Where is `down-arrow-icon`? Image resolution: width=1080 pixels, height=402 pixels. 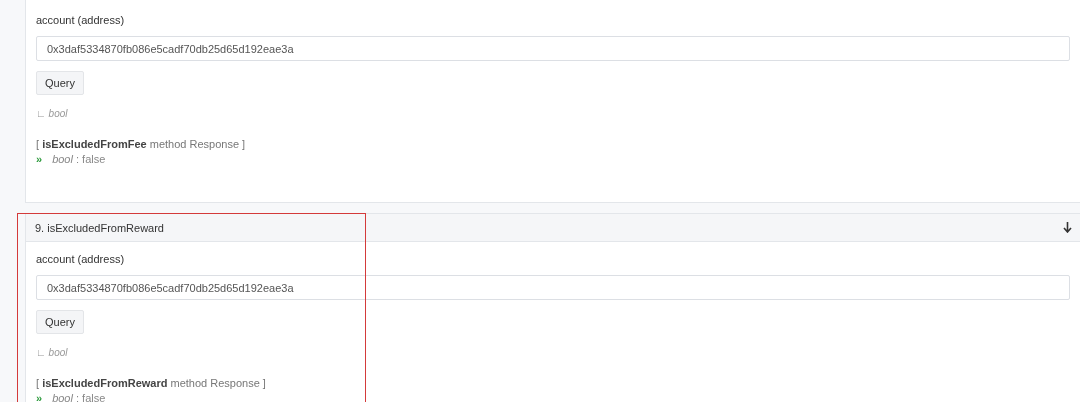
down-arrow-icon is located at coordinates (1067, 227).